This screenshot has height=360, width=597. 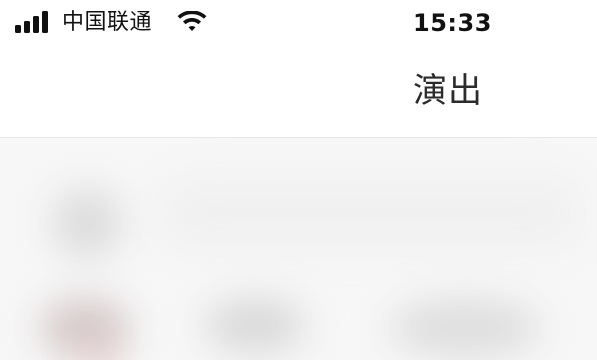 What do you see at coordinates (465, 328) in the screenshot?
I see `blurred-card-right` at bounding box center [465, 328].